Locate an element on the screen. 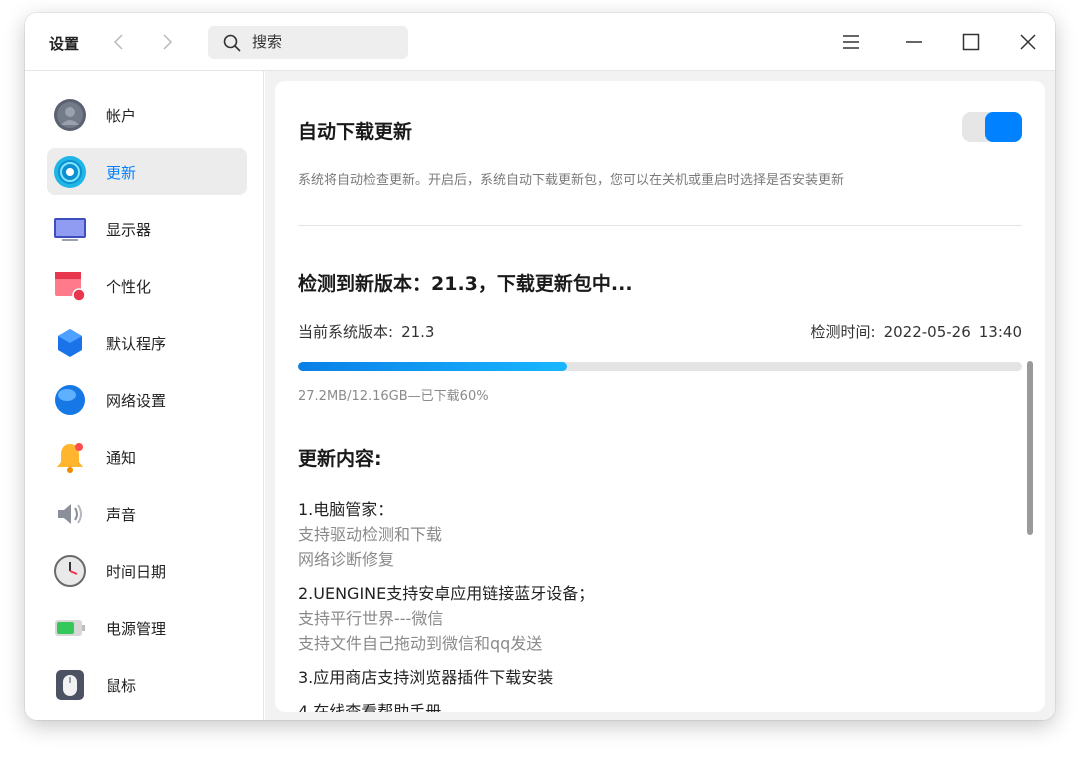  download-progress-fill is located at coordinates (433, 366).